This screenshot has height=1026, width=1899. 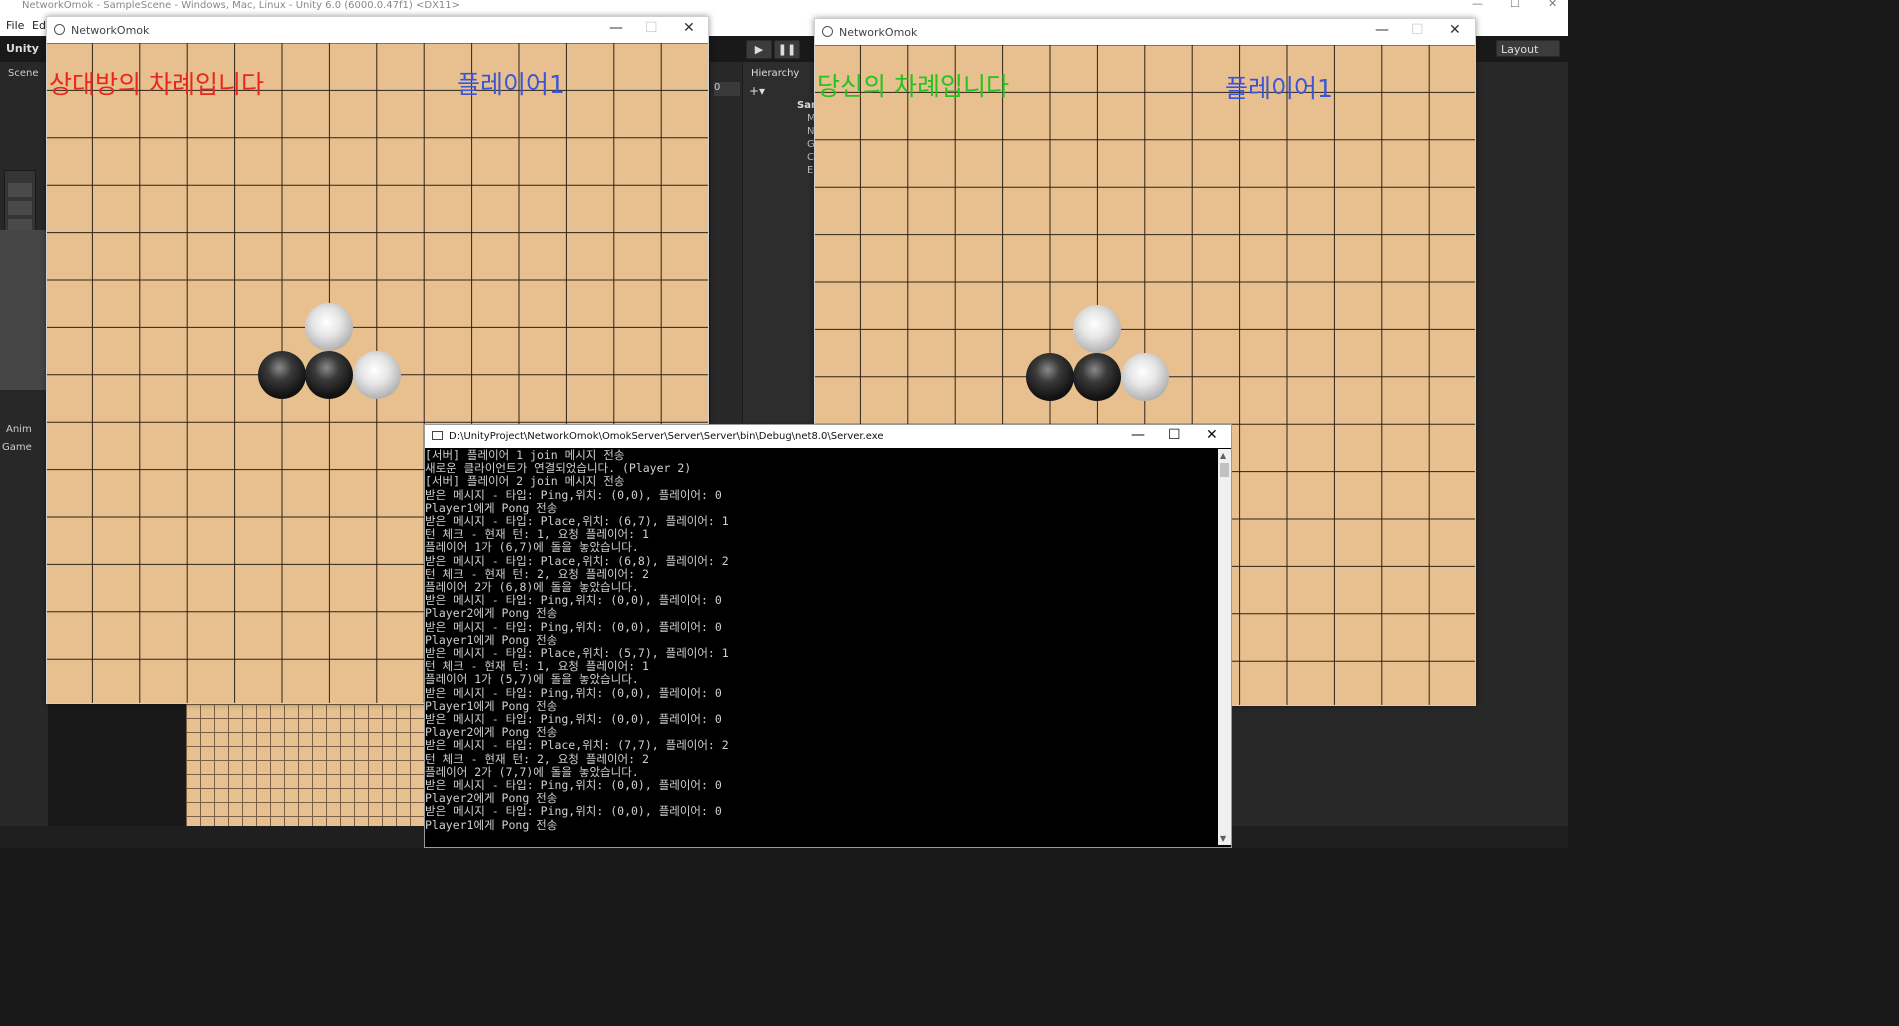 I want to click on scroll-up-icon: ▲, so click(x=1223, y=455).